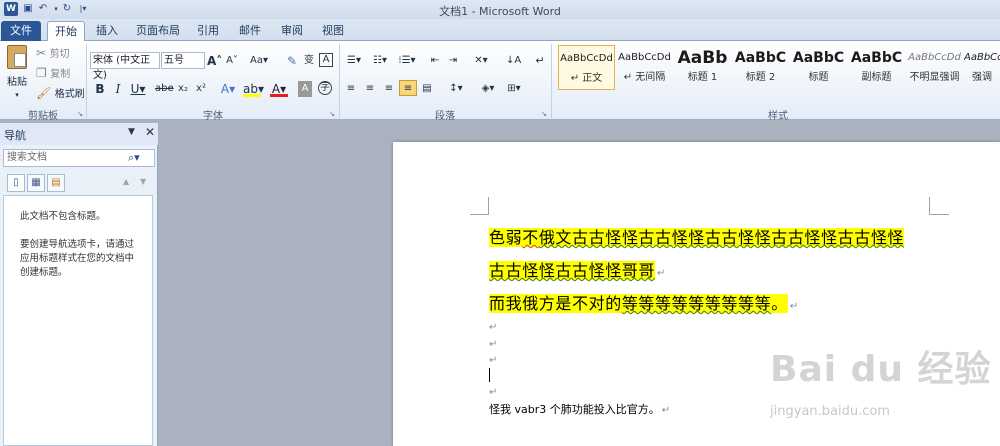 The image size is (1000, 446). Describe the element at coordinates (164, 89) in the screenshot. I see `strikethrough-icon: abe` at that location.